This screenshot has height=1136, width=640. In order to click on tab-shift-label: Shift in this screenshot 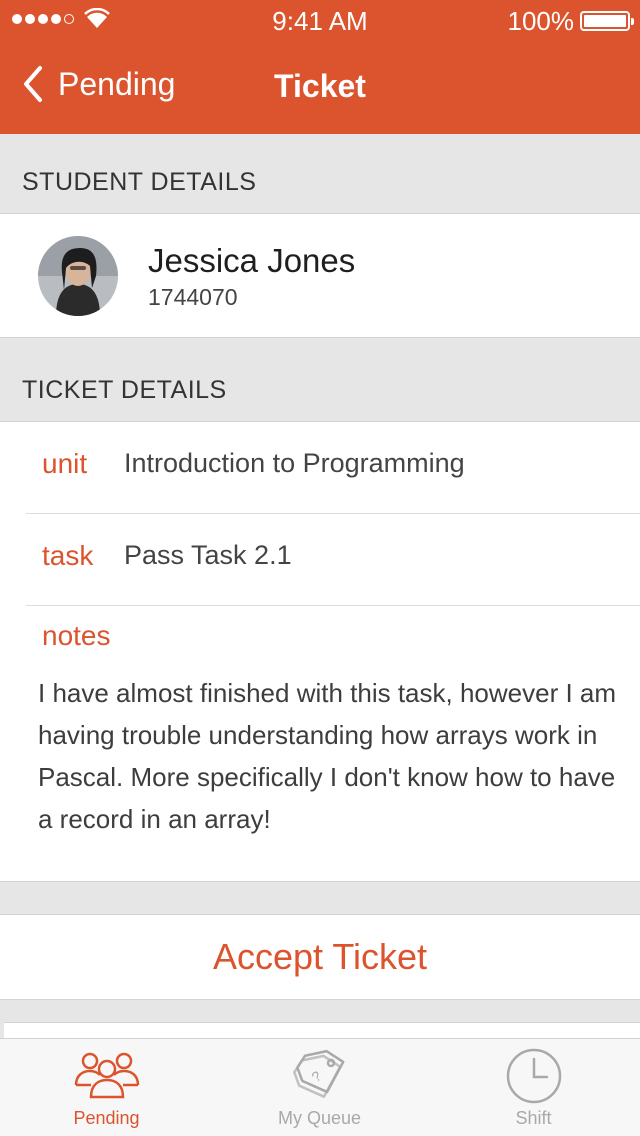, I will do `click(533, 1118)`.